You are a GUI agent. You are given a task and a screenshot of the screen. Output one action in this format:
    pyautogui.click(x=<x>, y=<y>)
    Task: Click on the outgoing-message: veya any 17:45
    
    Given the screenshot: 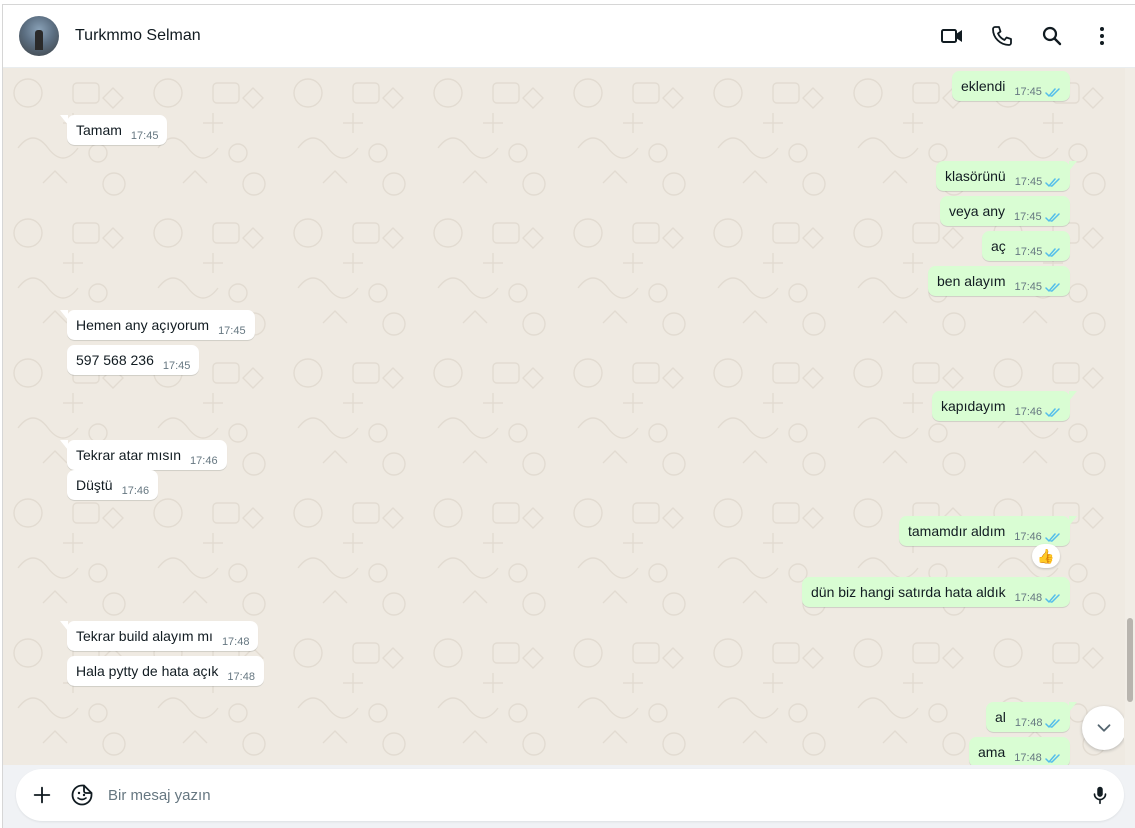 What is the action you would take?
    pyautogui.click(x=1005, y=211)
    